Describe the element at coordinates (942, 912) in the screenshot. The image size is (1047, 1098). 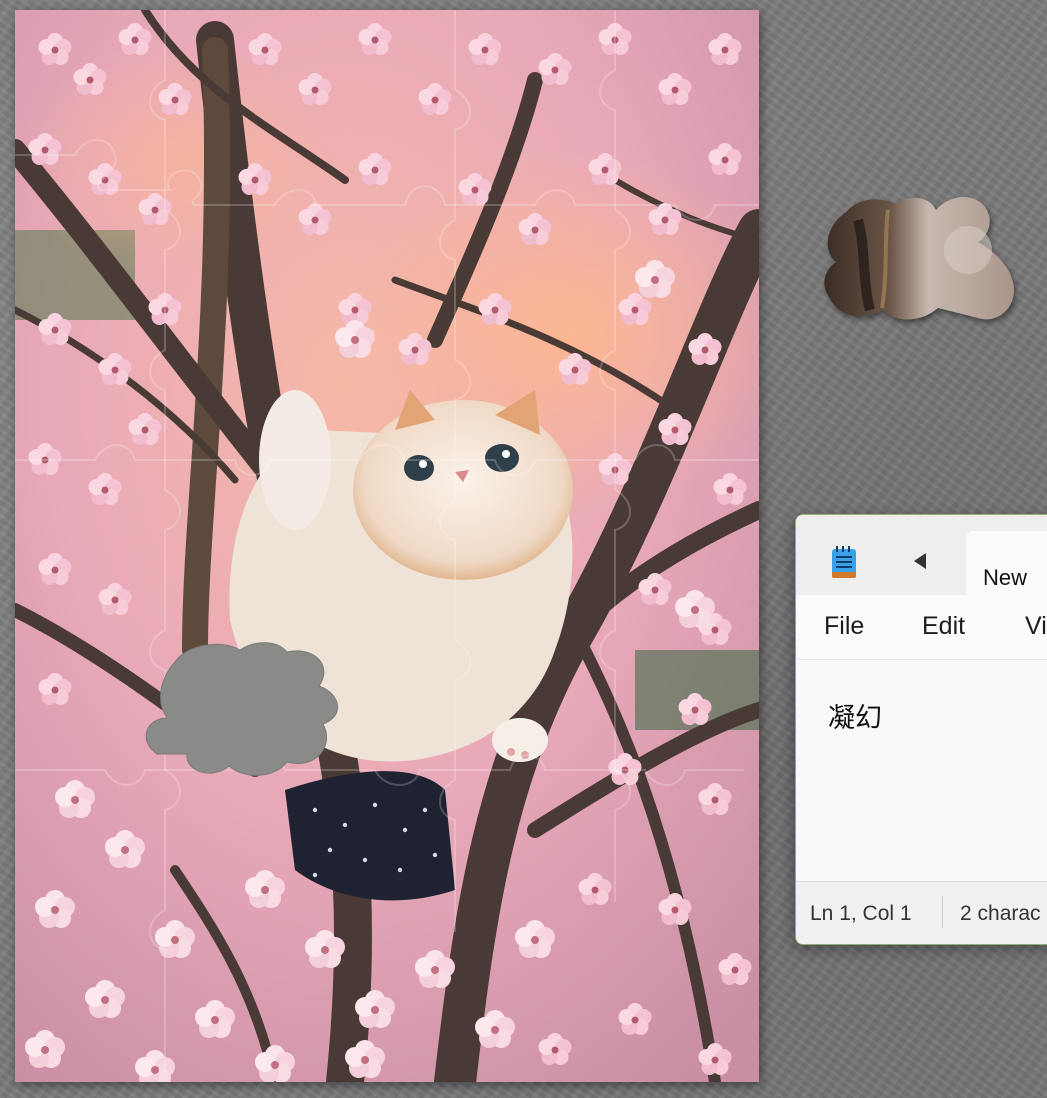
I see `status-divider` at that location.